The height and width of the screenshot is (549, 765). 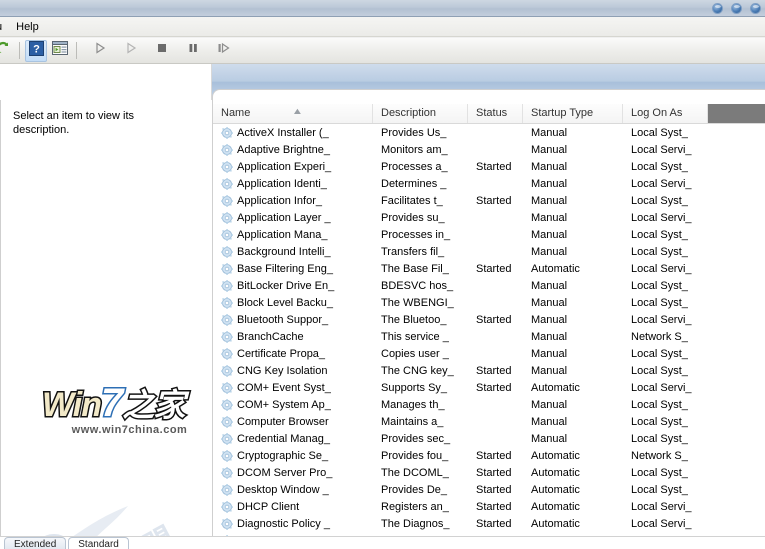 I want to click on cell-name-label: Computer Browser, so click(x=283, y=421).